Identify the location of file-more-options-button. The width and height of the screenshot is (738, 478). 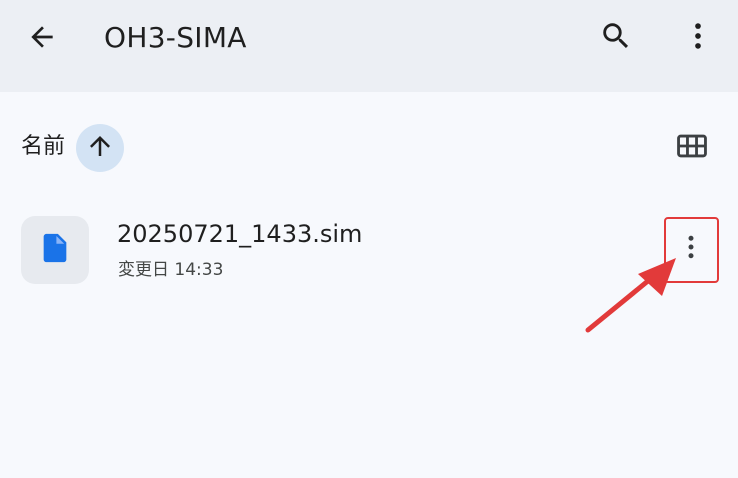
(691, 249).